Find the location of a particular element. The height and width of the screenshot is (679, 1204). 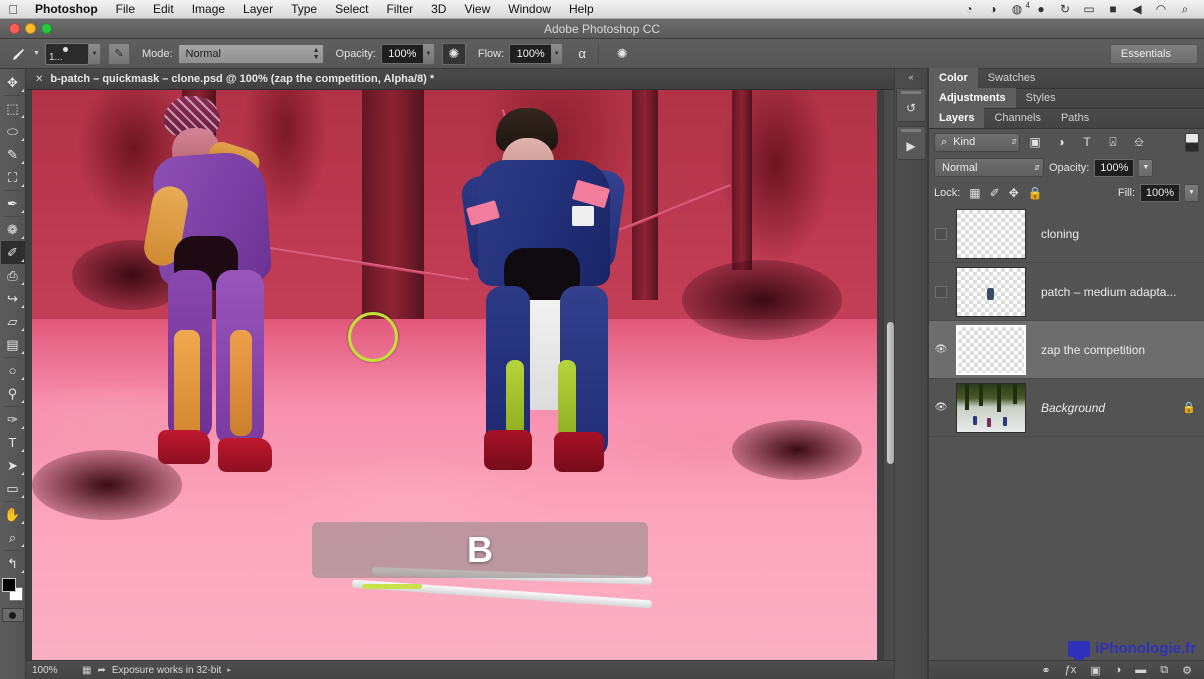

opacity-chevron-down-icon: ▼ is located at coordinates (428, 53).